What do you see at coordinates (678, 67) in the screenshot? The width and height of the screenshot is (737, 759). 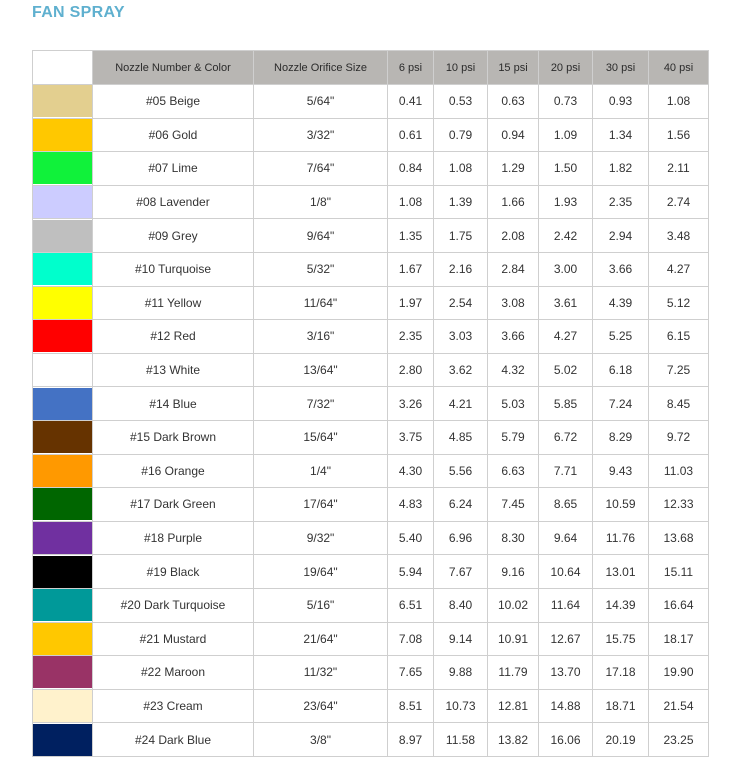 I see `header-40-psi: 40 psi` at bounding box center [678, 67].